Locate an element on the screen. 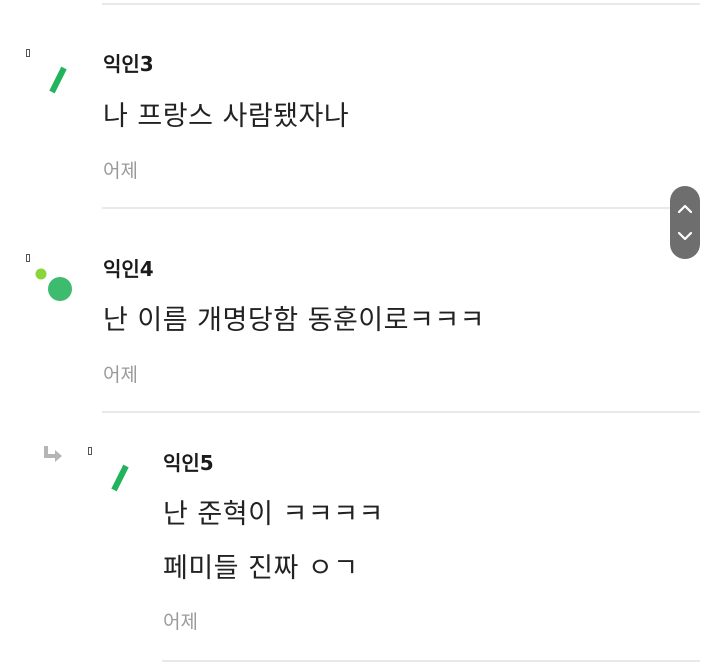 Image resolution: width=720 pixels, height=667 pixels. comment-text: 나 프랑스 사람됐자나 is located at coordinates (226, 116).